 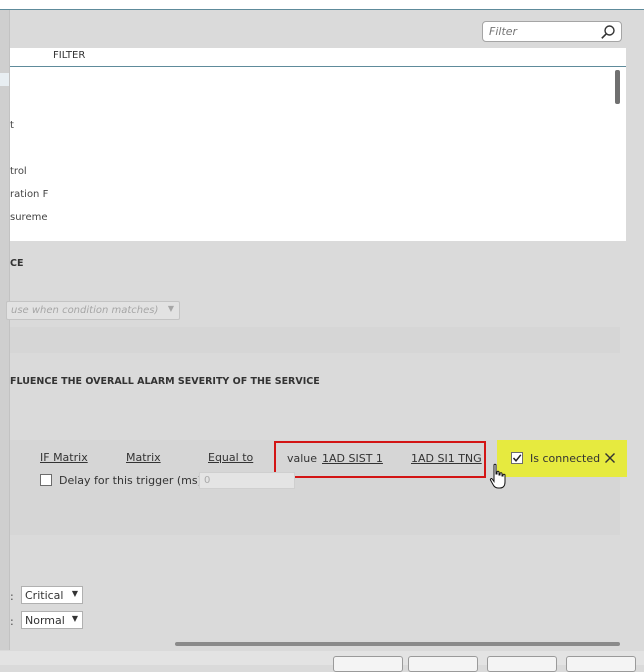 What do you see at coordinates (45, 620) in the screenshot?
I see `severity-normal-value: Normal` at bounding box center [45, 620].